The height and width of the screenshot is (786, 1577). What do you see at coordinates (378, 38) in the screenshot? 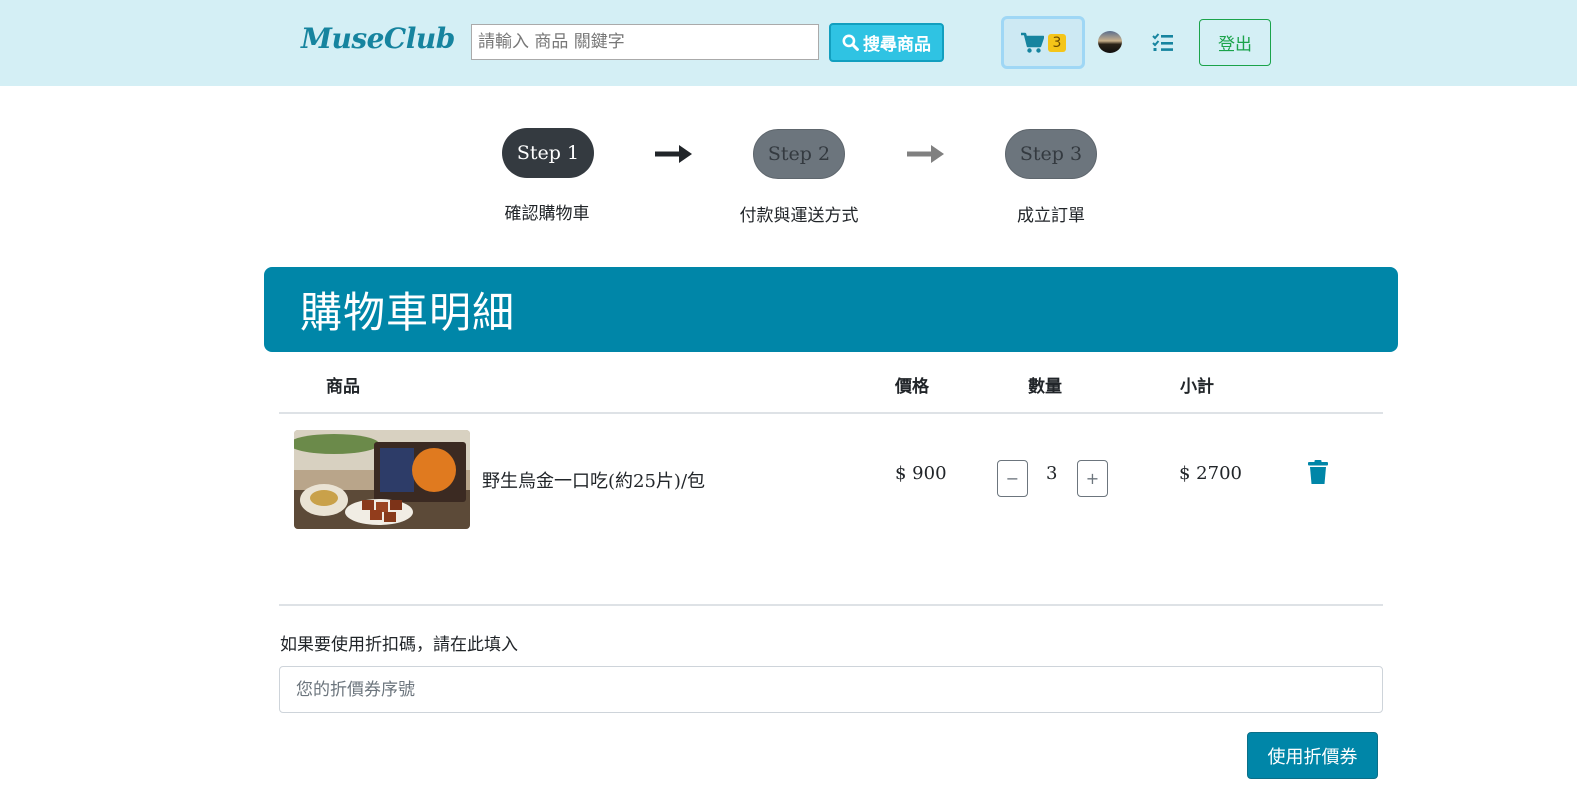
I see `brand-logo: MuseClub` at bounding box center [378, 38].